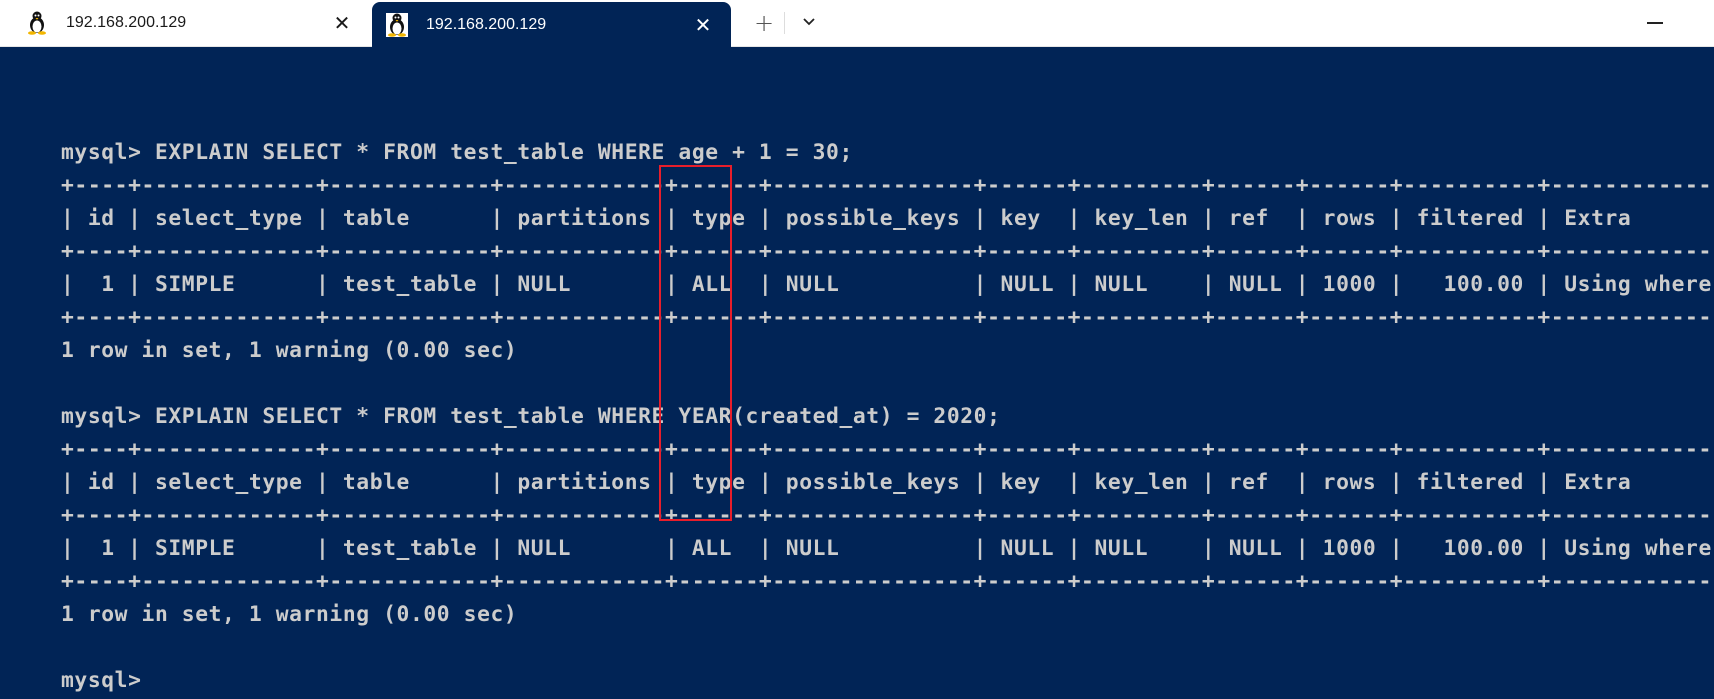  I want to click on new-tab-button: +, so click(764, 23).